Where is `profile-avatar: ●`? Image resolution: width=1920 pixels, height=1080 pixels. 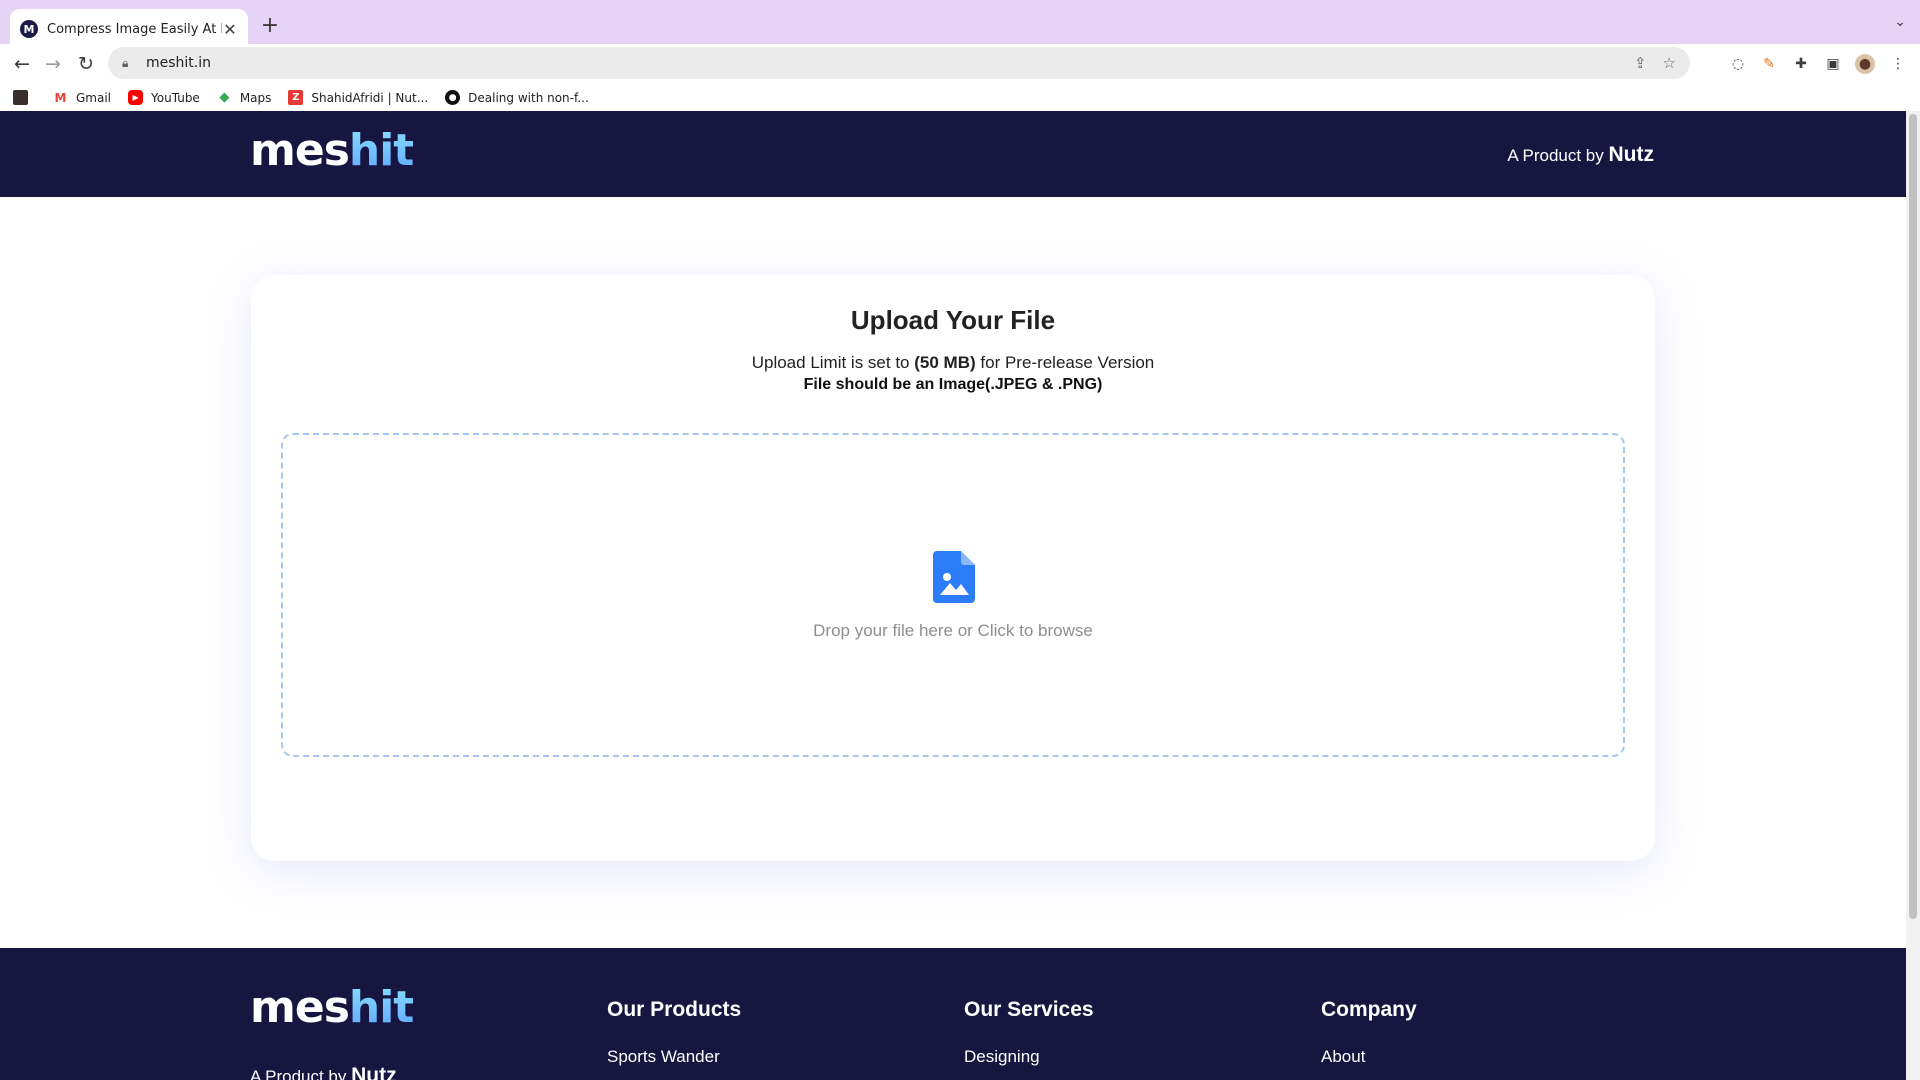
profile-avatar: ● is located at coordinates (1865, 64).